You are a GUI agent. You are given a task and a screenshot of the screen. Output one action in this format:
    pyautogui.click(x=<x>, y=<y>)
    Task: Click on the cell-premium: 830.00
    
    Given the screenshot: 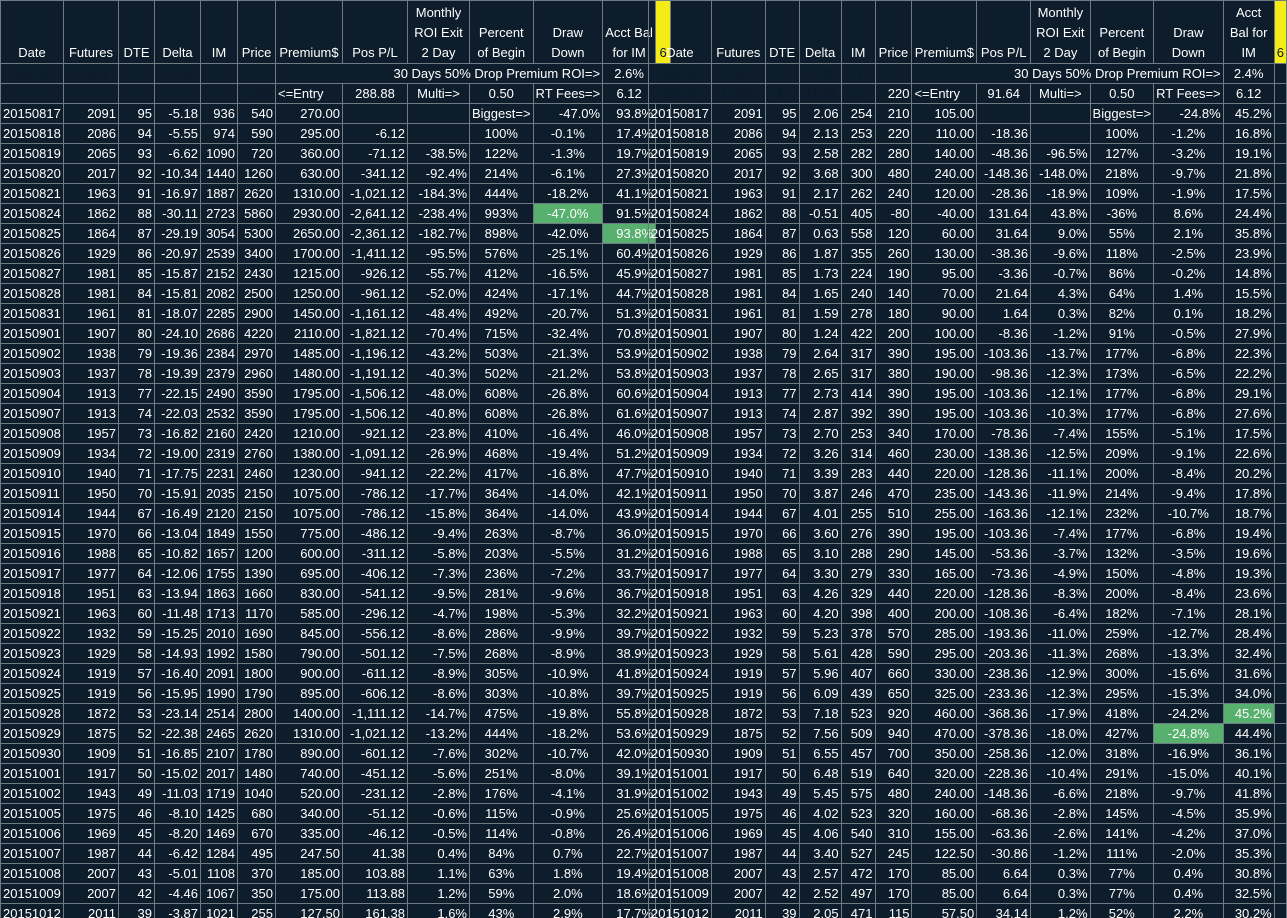 What is the action you would take?
    pyautogui.click(x=309, y=593)
    